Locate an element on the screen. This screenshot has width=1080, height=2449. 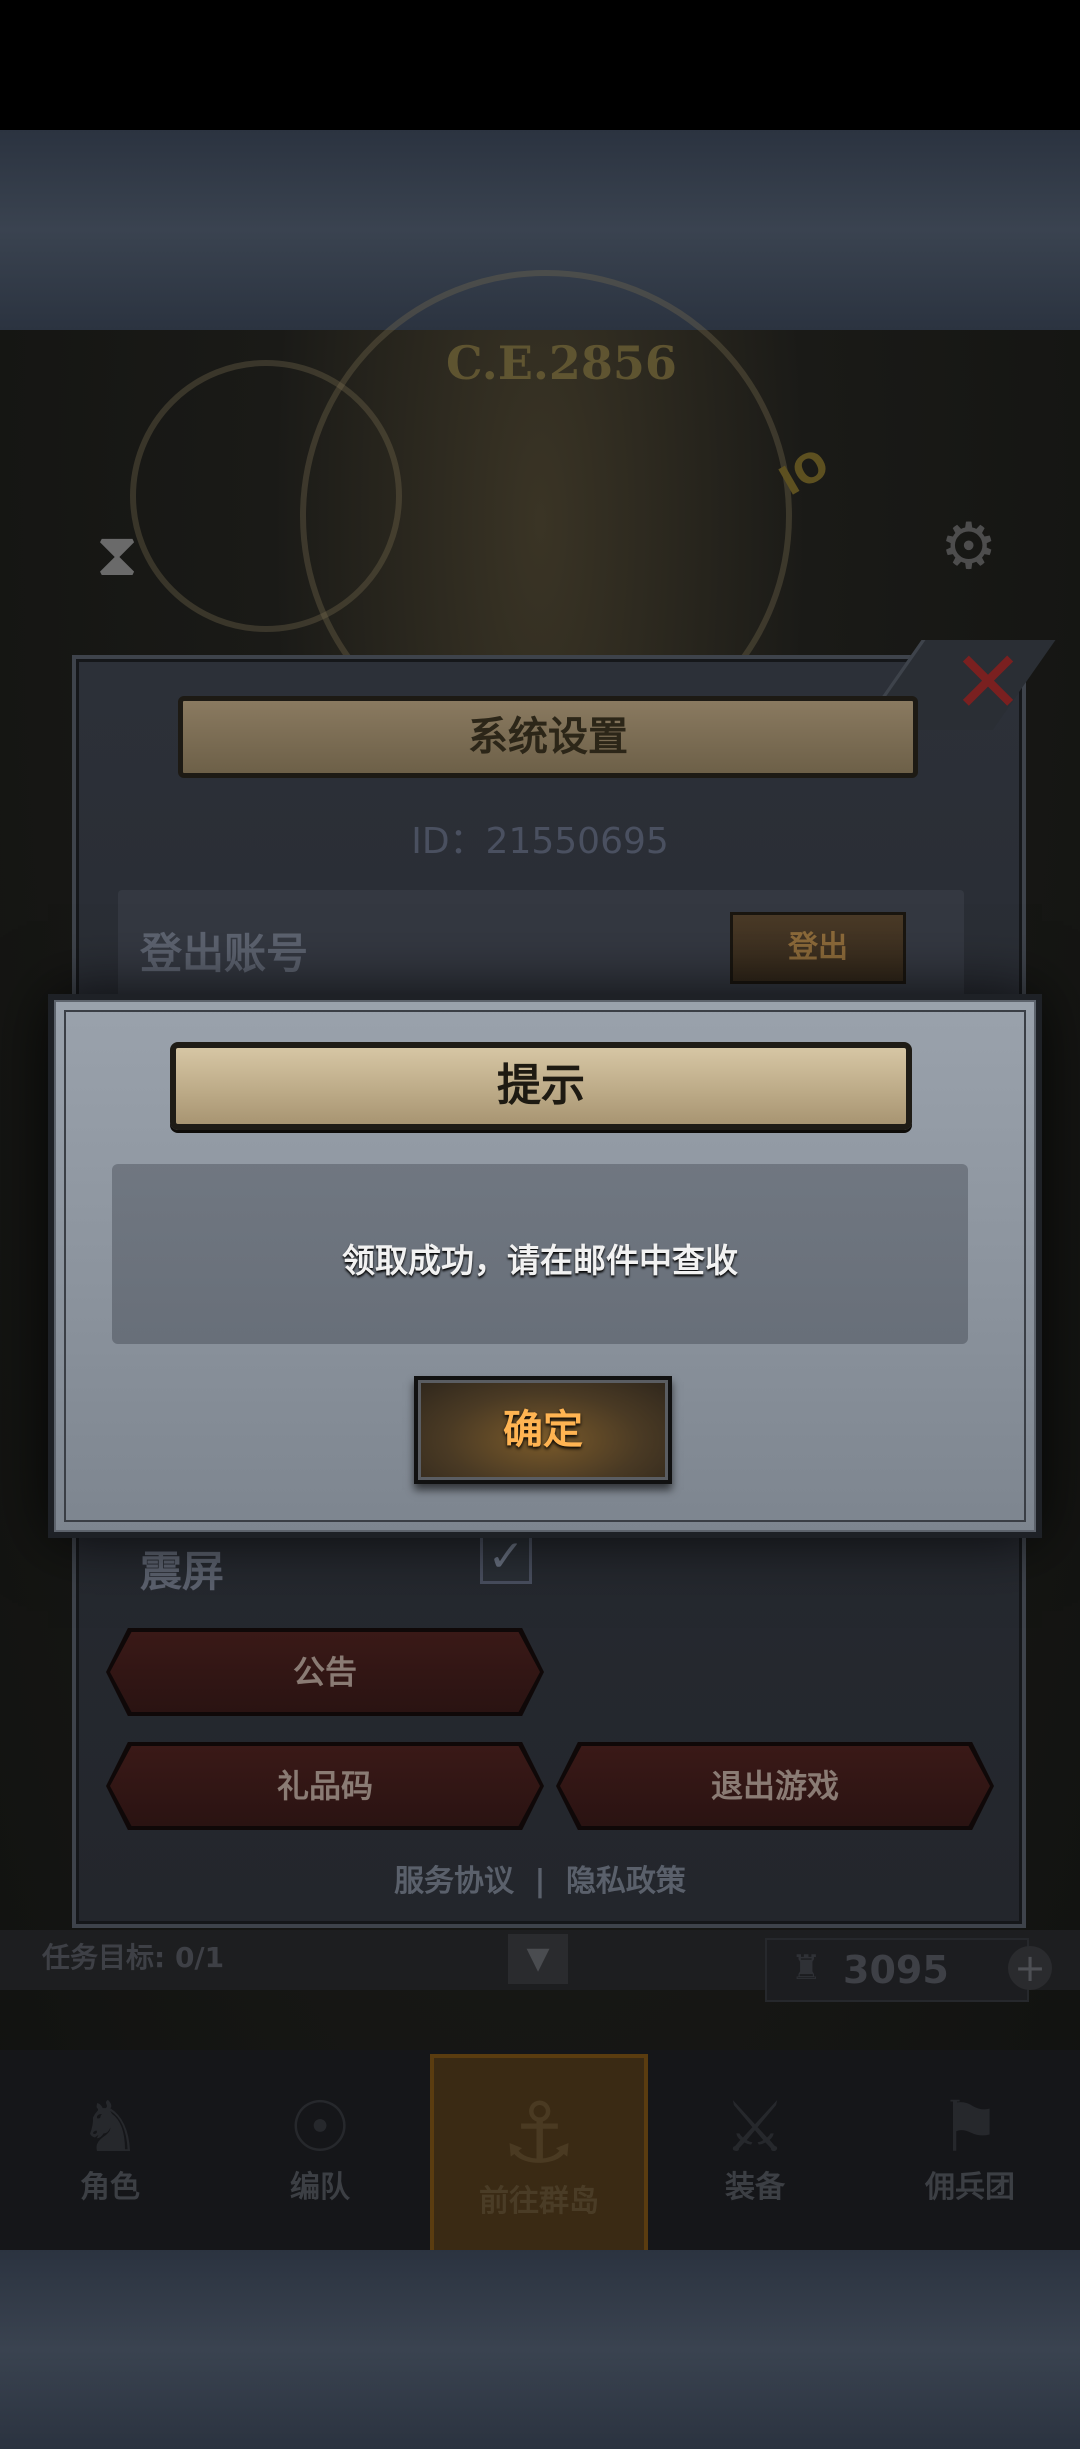
nav-item-team: ☉ 编队 is located at coordinates (320, 2150).